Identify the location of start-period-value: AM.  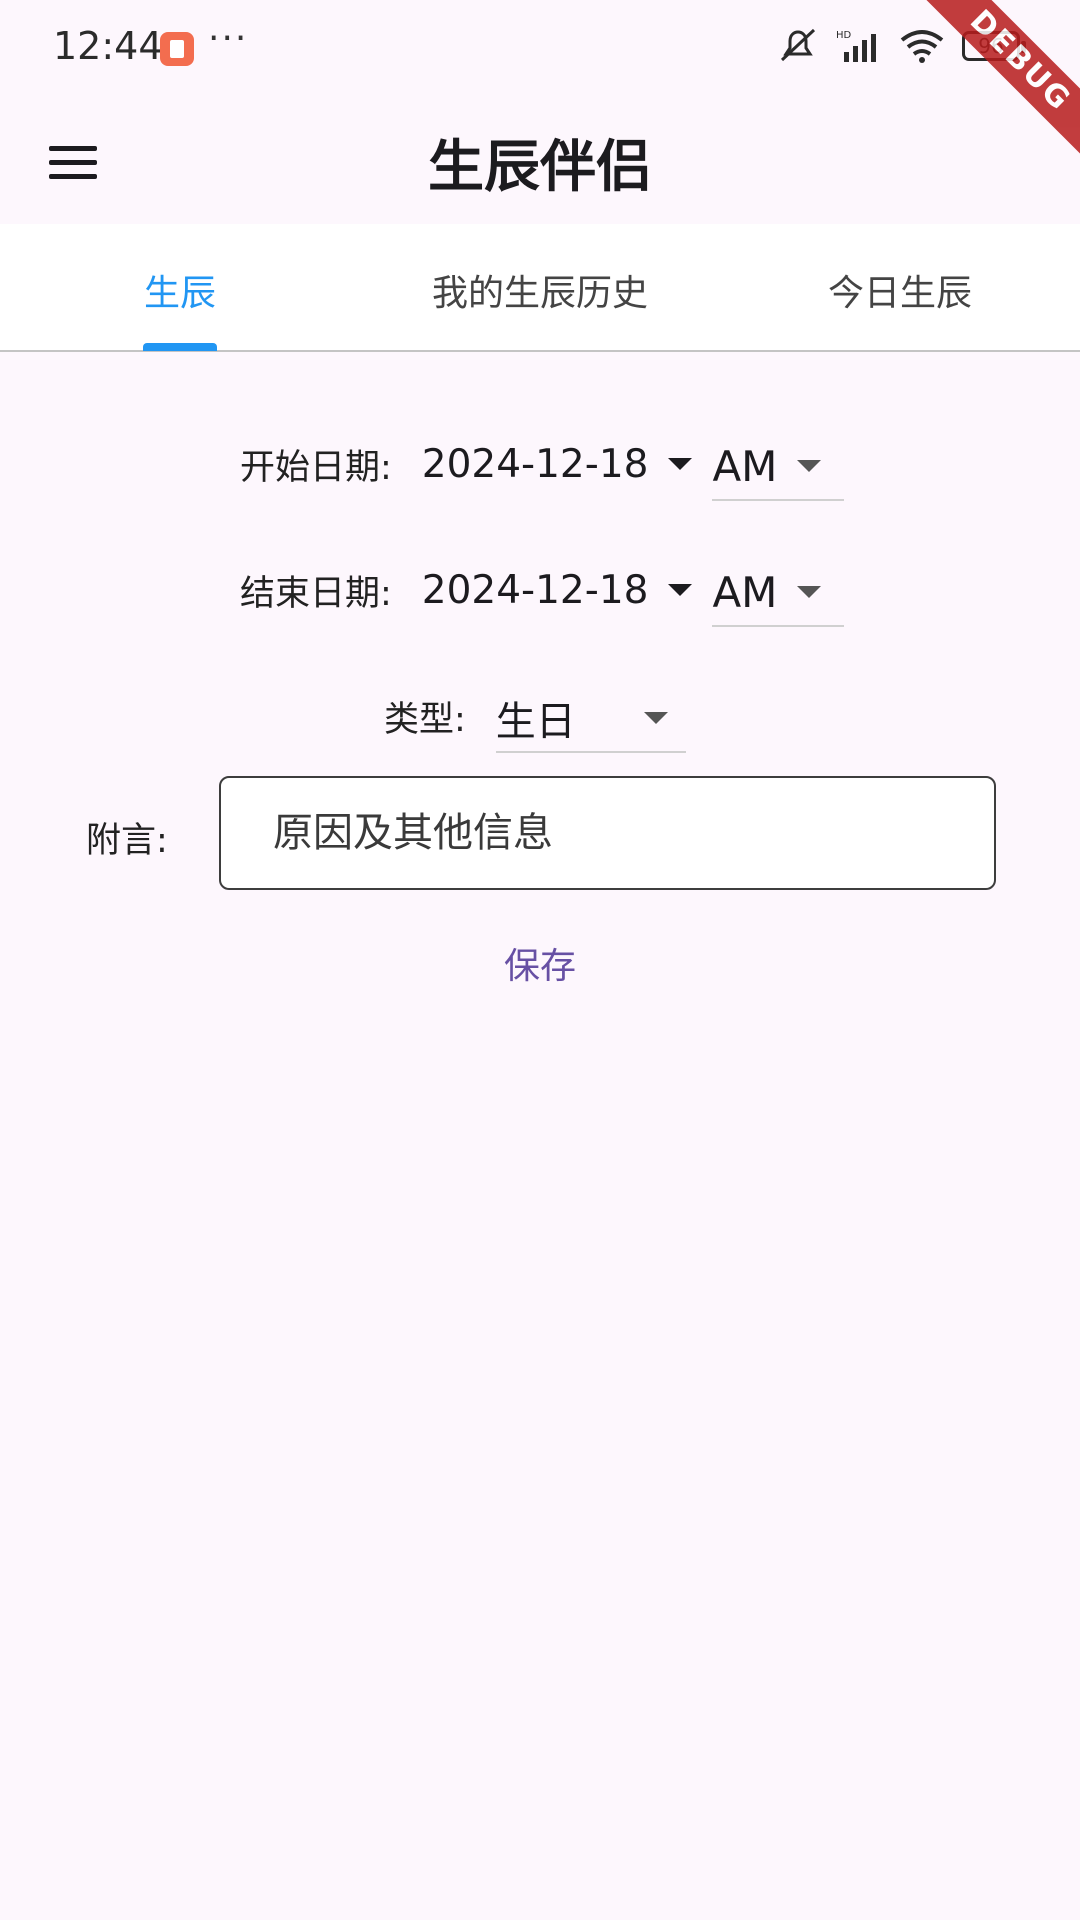
(745, 466).